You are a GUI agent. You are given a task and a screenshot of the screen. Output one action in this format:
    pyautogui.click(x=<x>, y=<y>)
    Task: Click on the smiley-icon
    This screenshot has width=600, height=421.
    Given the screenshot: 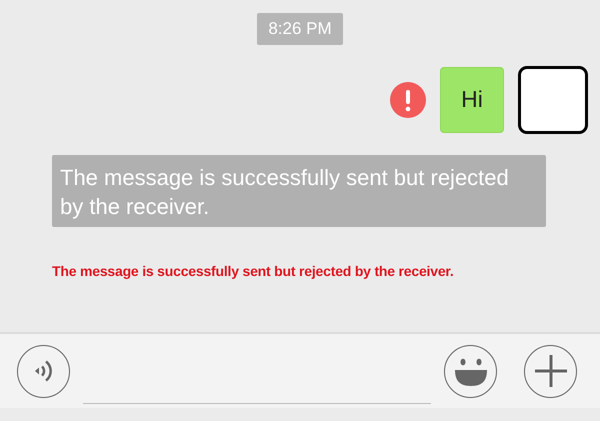 What is the action you would take?
    pyautogui.click(x=471, y=371)
    